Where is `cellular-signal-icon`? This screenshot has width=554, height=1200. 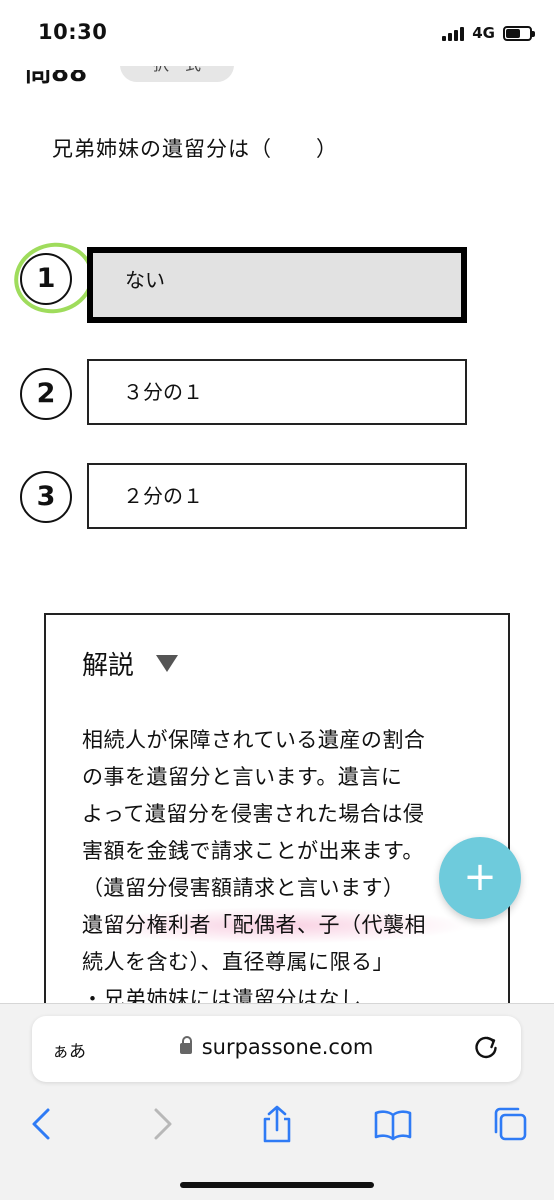
cellular-signal-icon is located at coordinates (453, 33).